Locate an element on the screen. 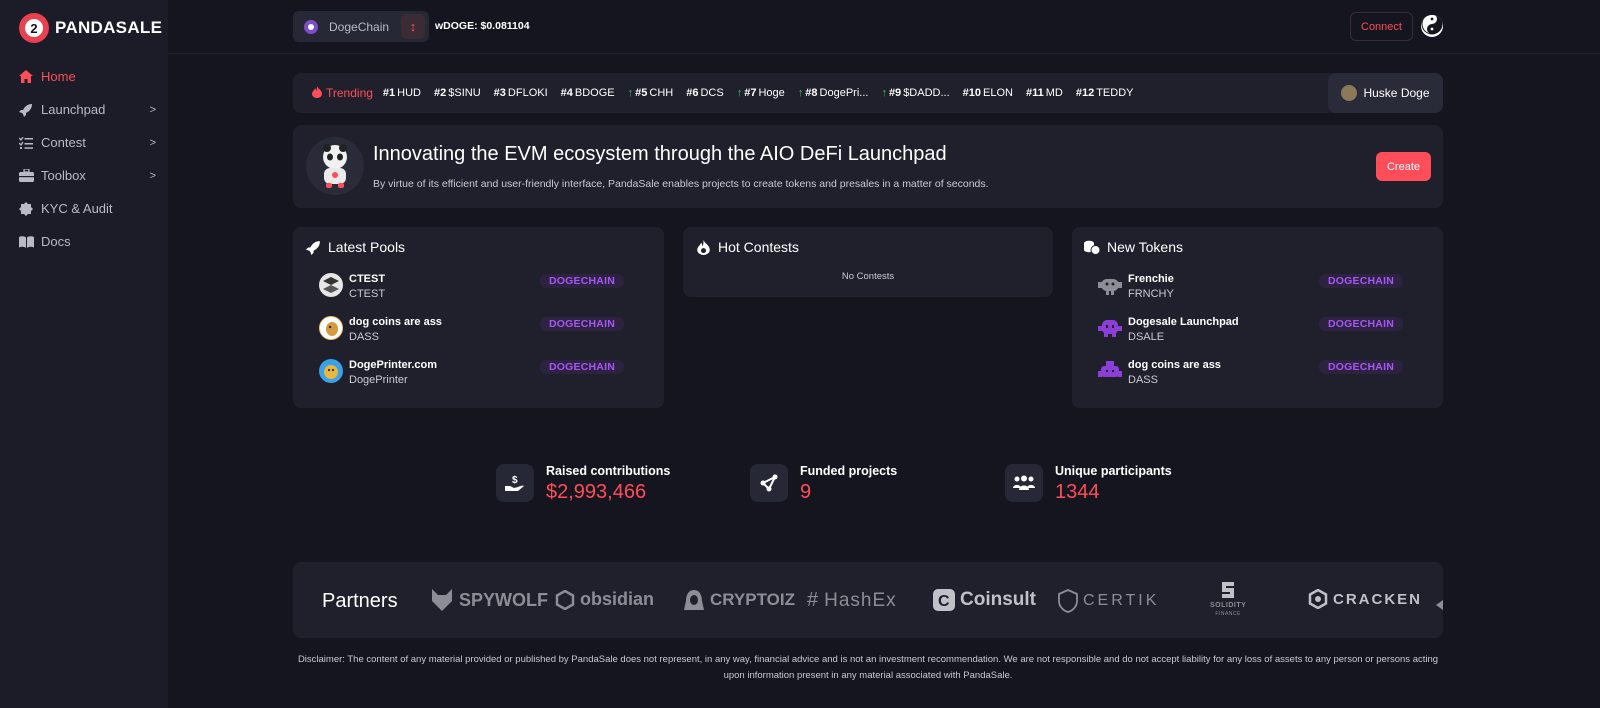 Image resolution: width=1600 pixels, height=708 pixels. trending-item: #10 ELON is located at coordinates (988, 93).